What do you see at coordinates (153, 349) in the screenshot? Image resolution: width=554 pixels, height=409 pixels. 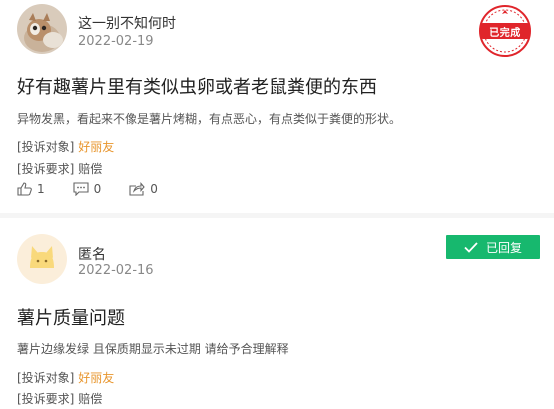 I see `complaint-content: 薯片边缘发绿 且保质期显示未过期 请给予合理解释` at bounding box center [153, 349].